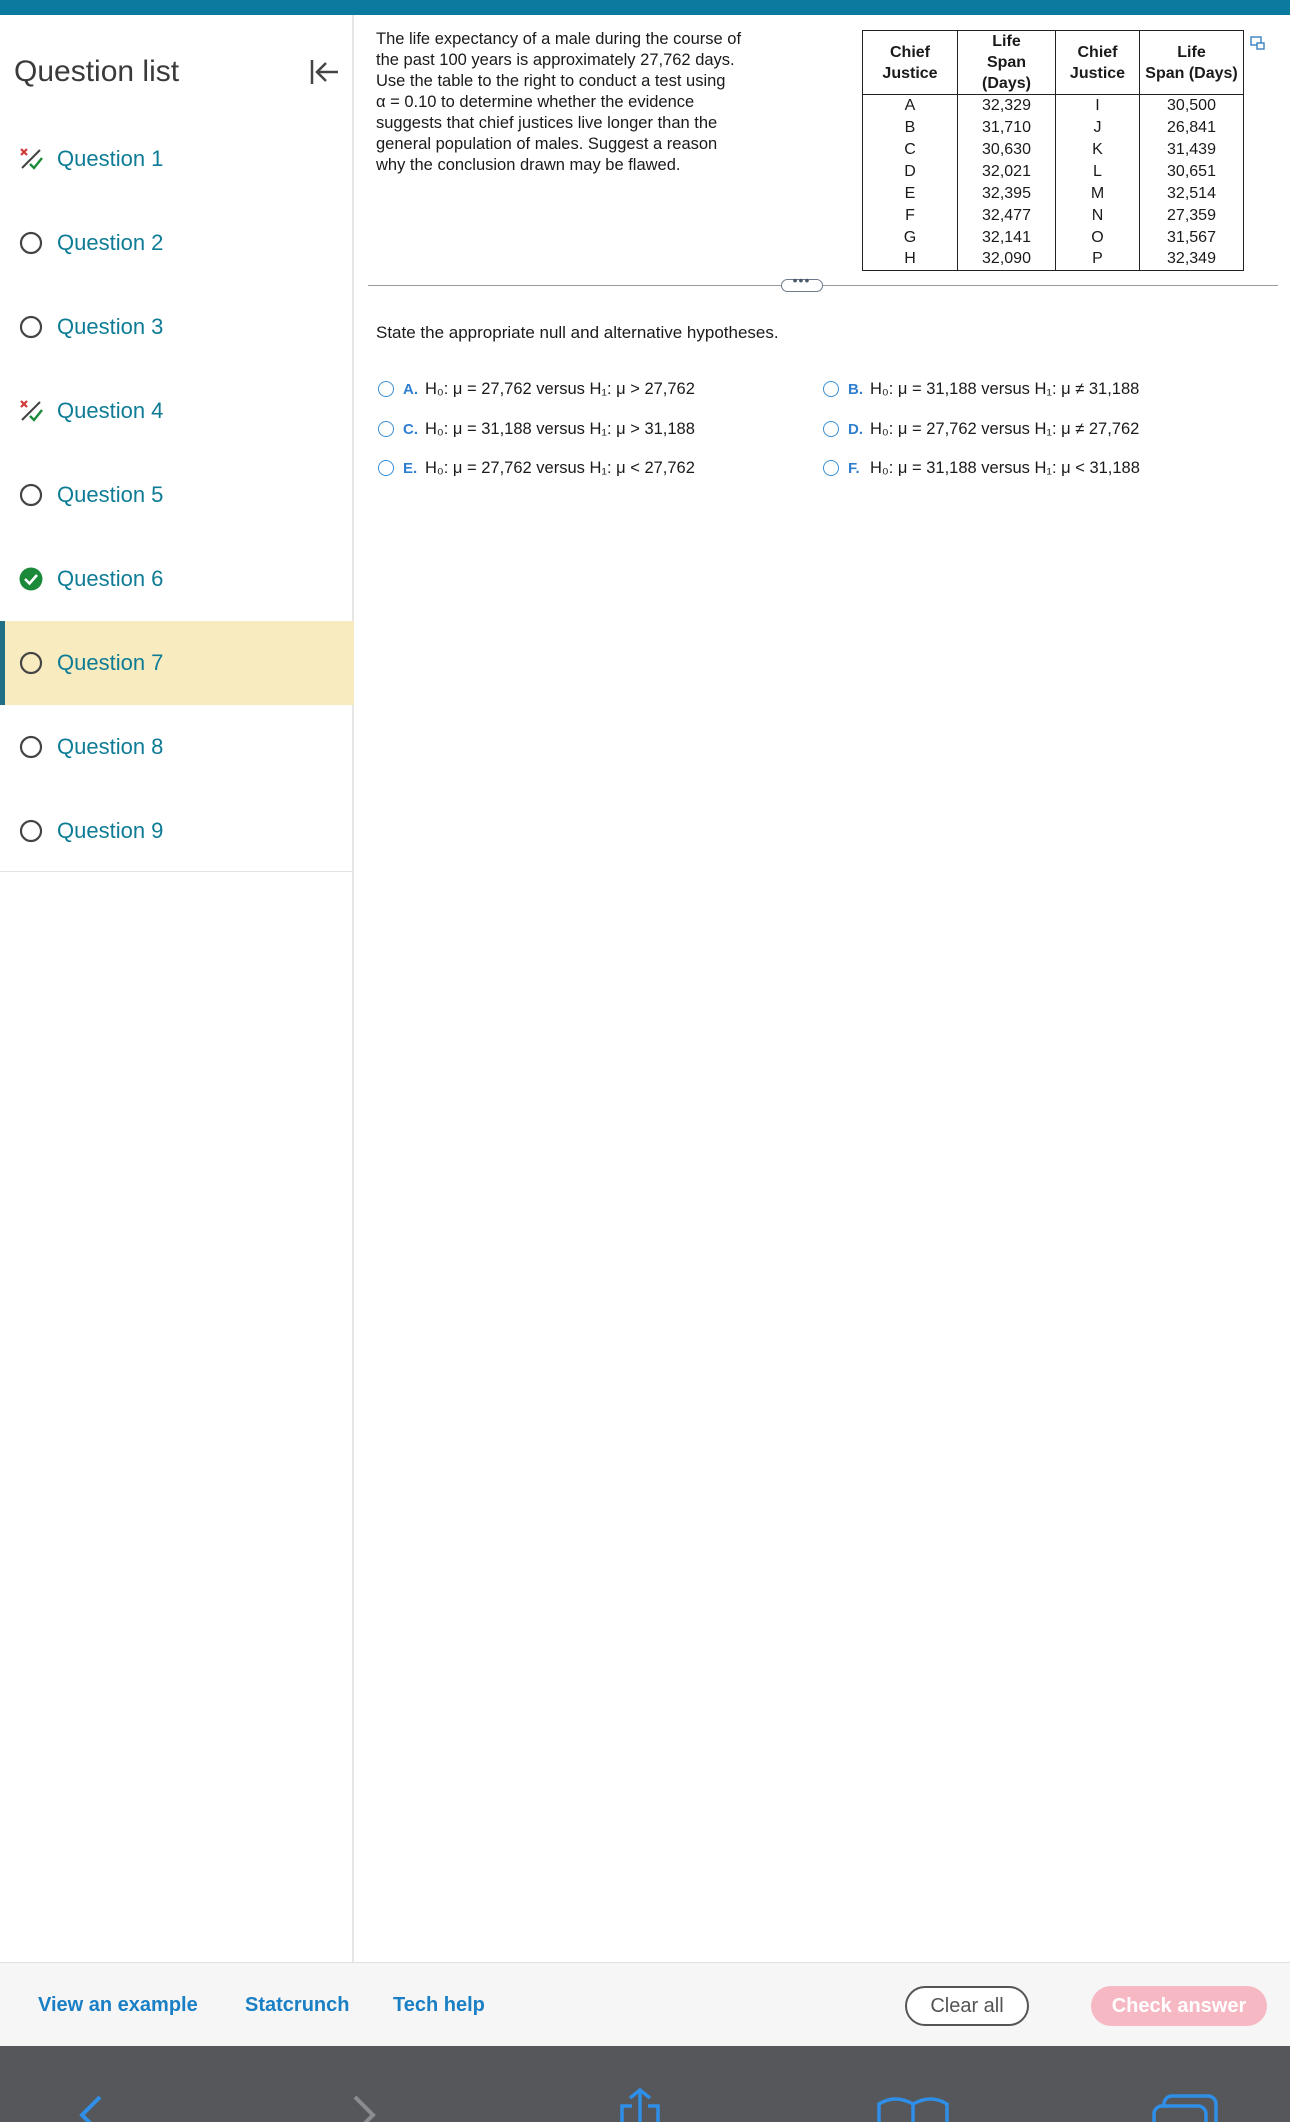 This screenshot has height=2122, width=1290. Describe the element at coordinates (536, 389) in the screenshot. I see `option-a: A. H₀: μ = 27,762 versus H₁: μ > 27,762` at that location.